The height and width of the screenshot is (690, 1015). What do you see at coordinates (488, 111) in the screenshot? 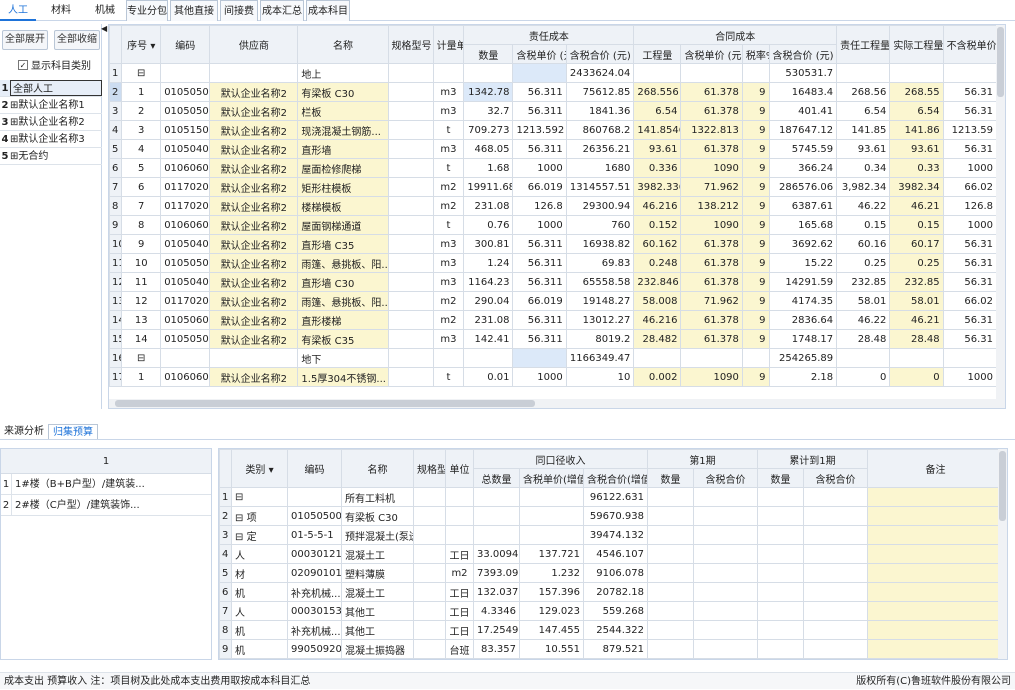
I see `cell-qty: 32.7` at bounding box center [488, 111].